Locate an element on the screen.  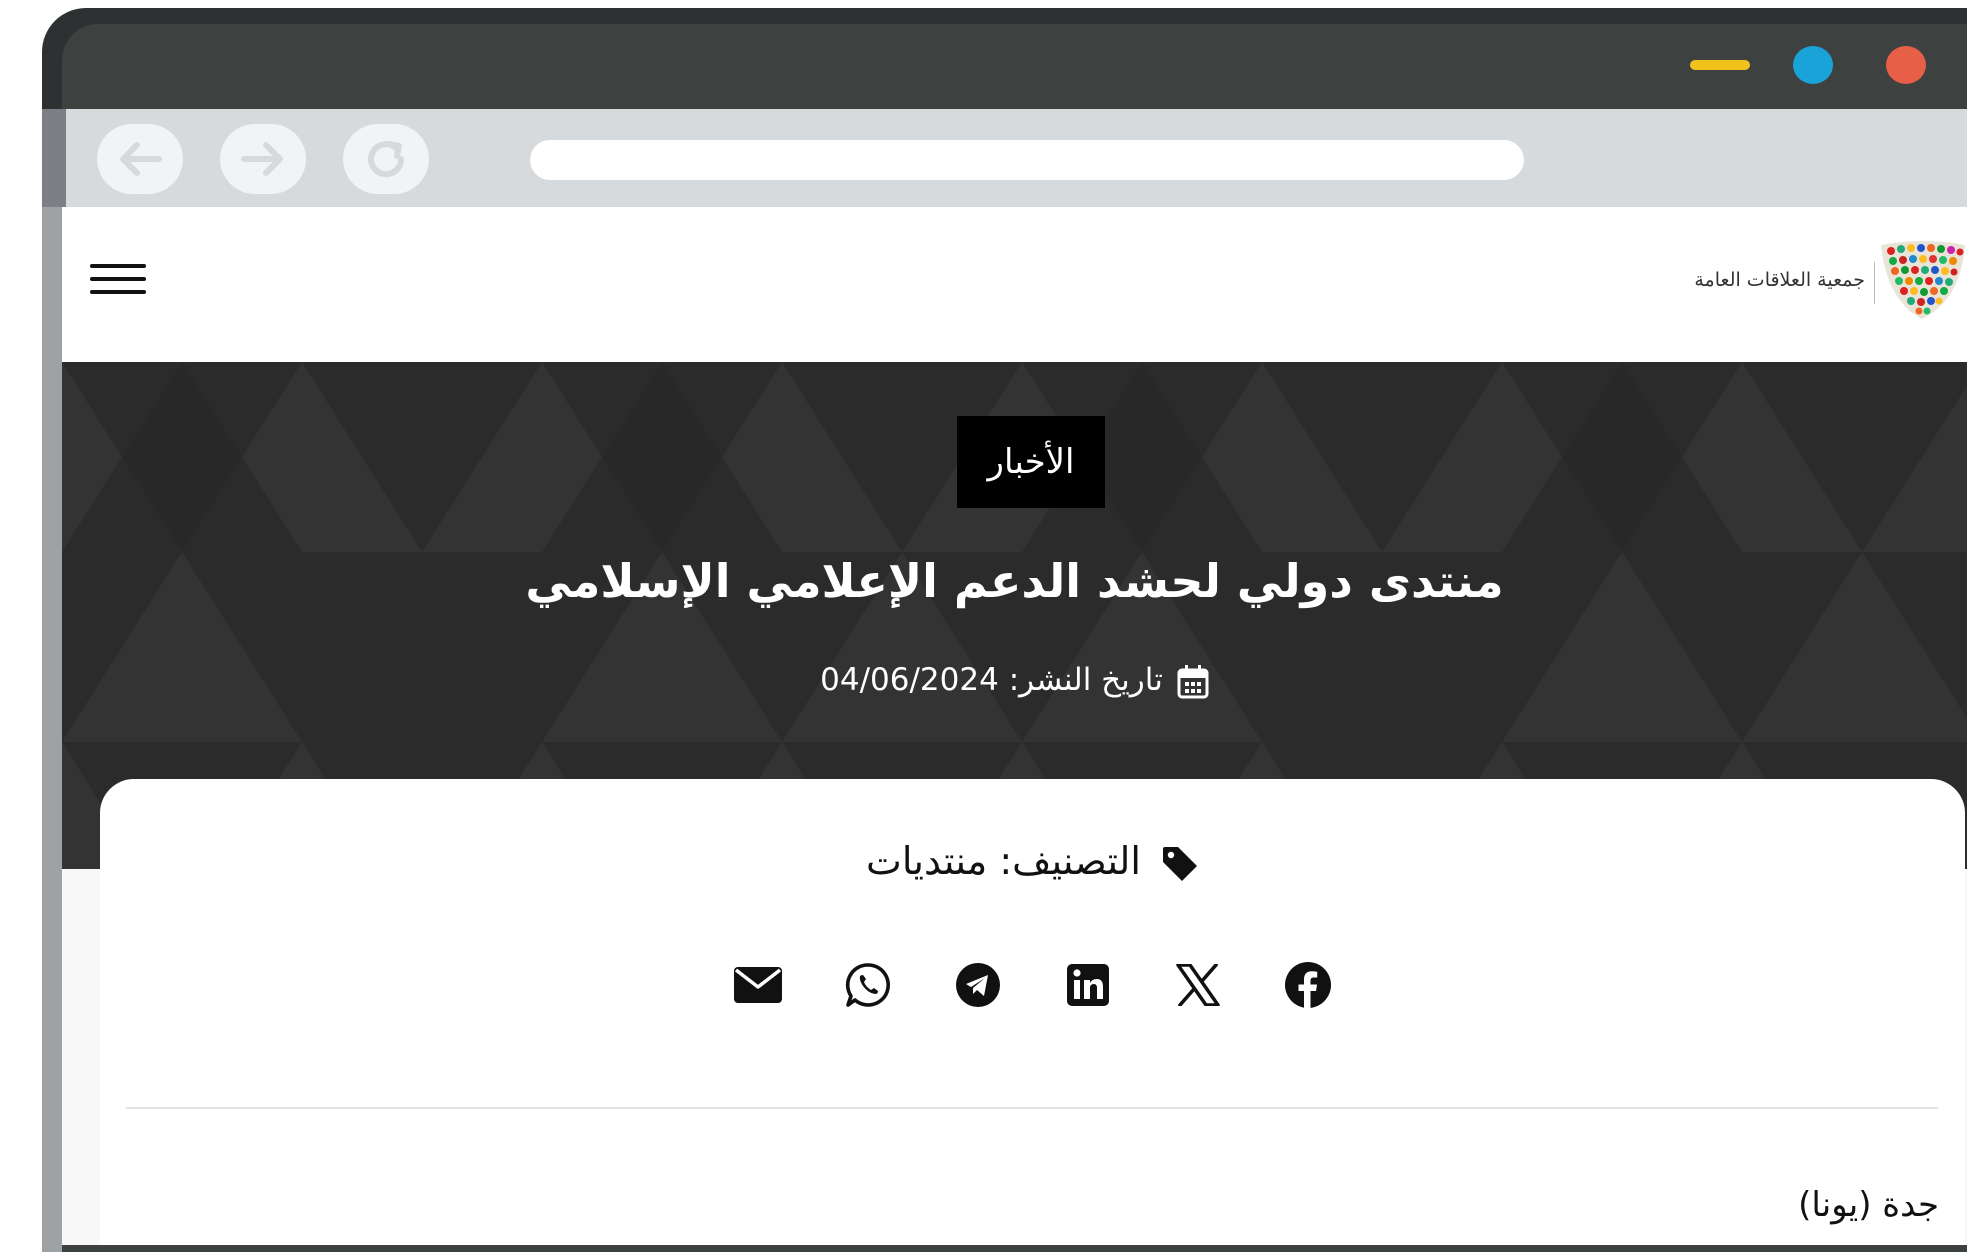
logo-text: جمعية العلاقات العامة is located at coordinates (1779, 280).